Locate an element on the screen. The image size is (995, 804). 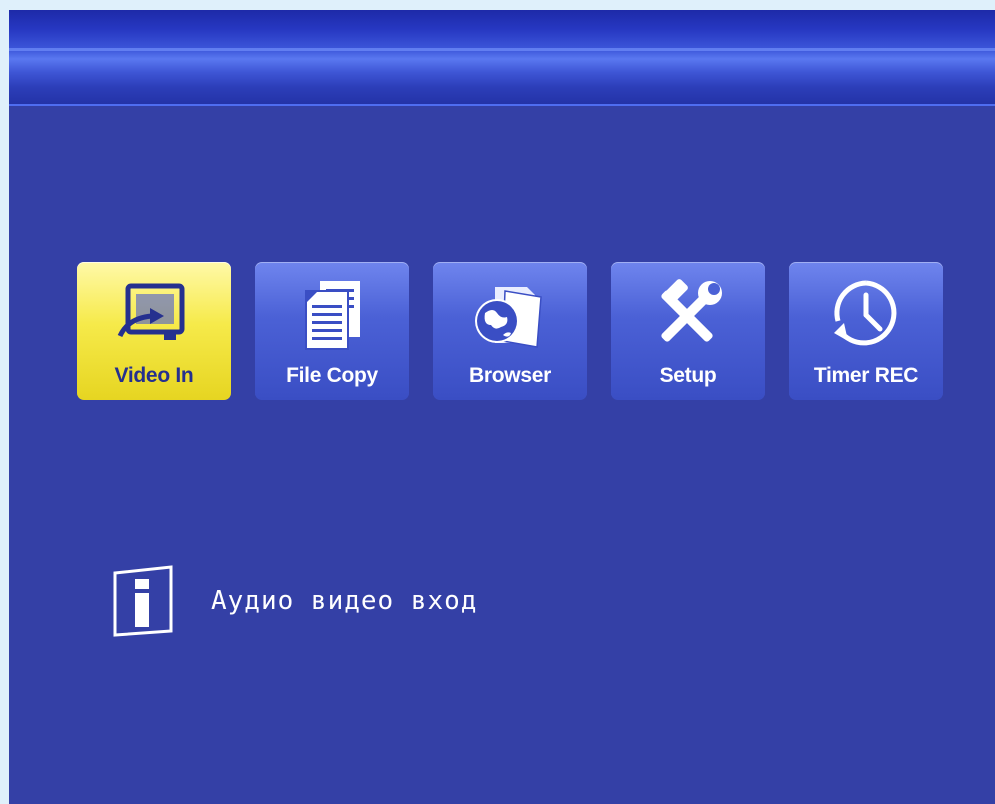
menu-item-label: File Copy is located at coordinates (332, 375).